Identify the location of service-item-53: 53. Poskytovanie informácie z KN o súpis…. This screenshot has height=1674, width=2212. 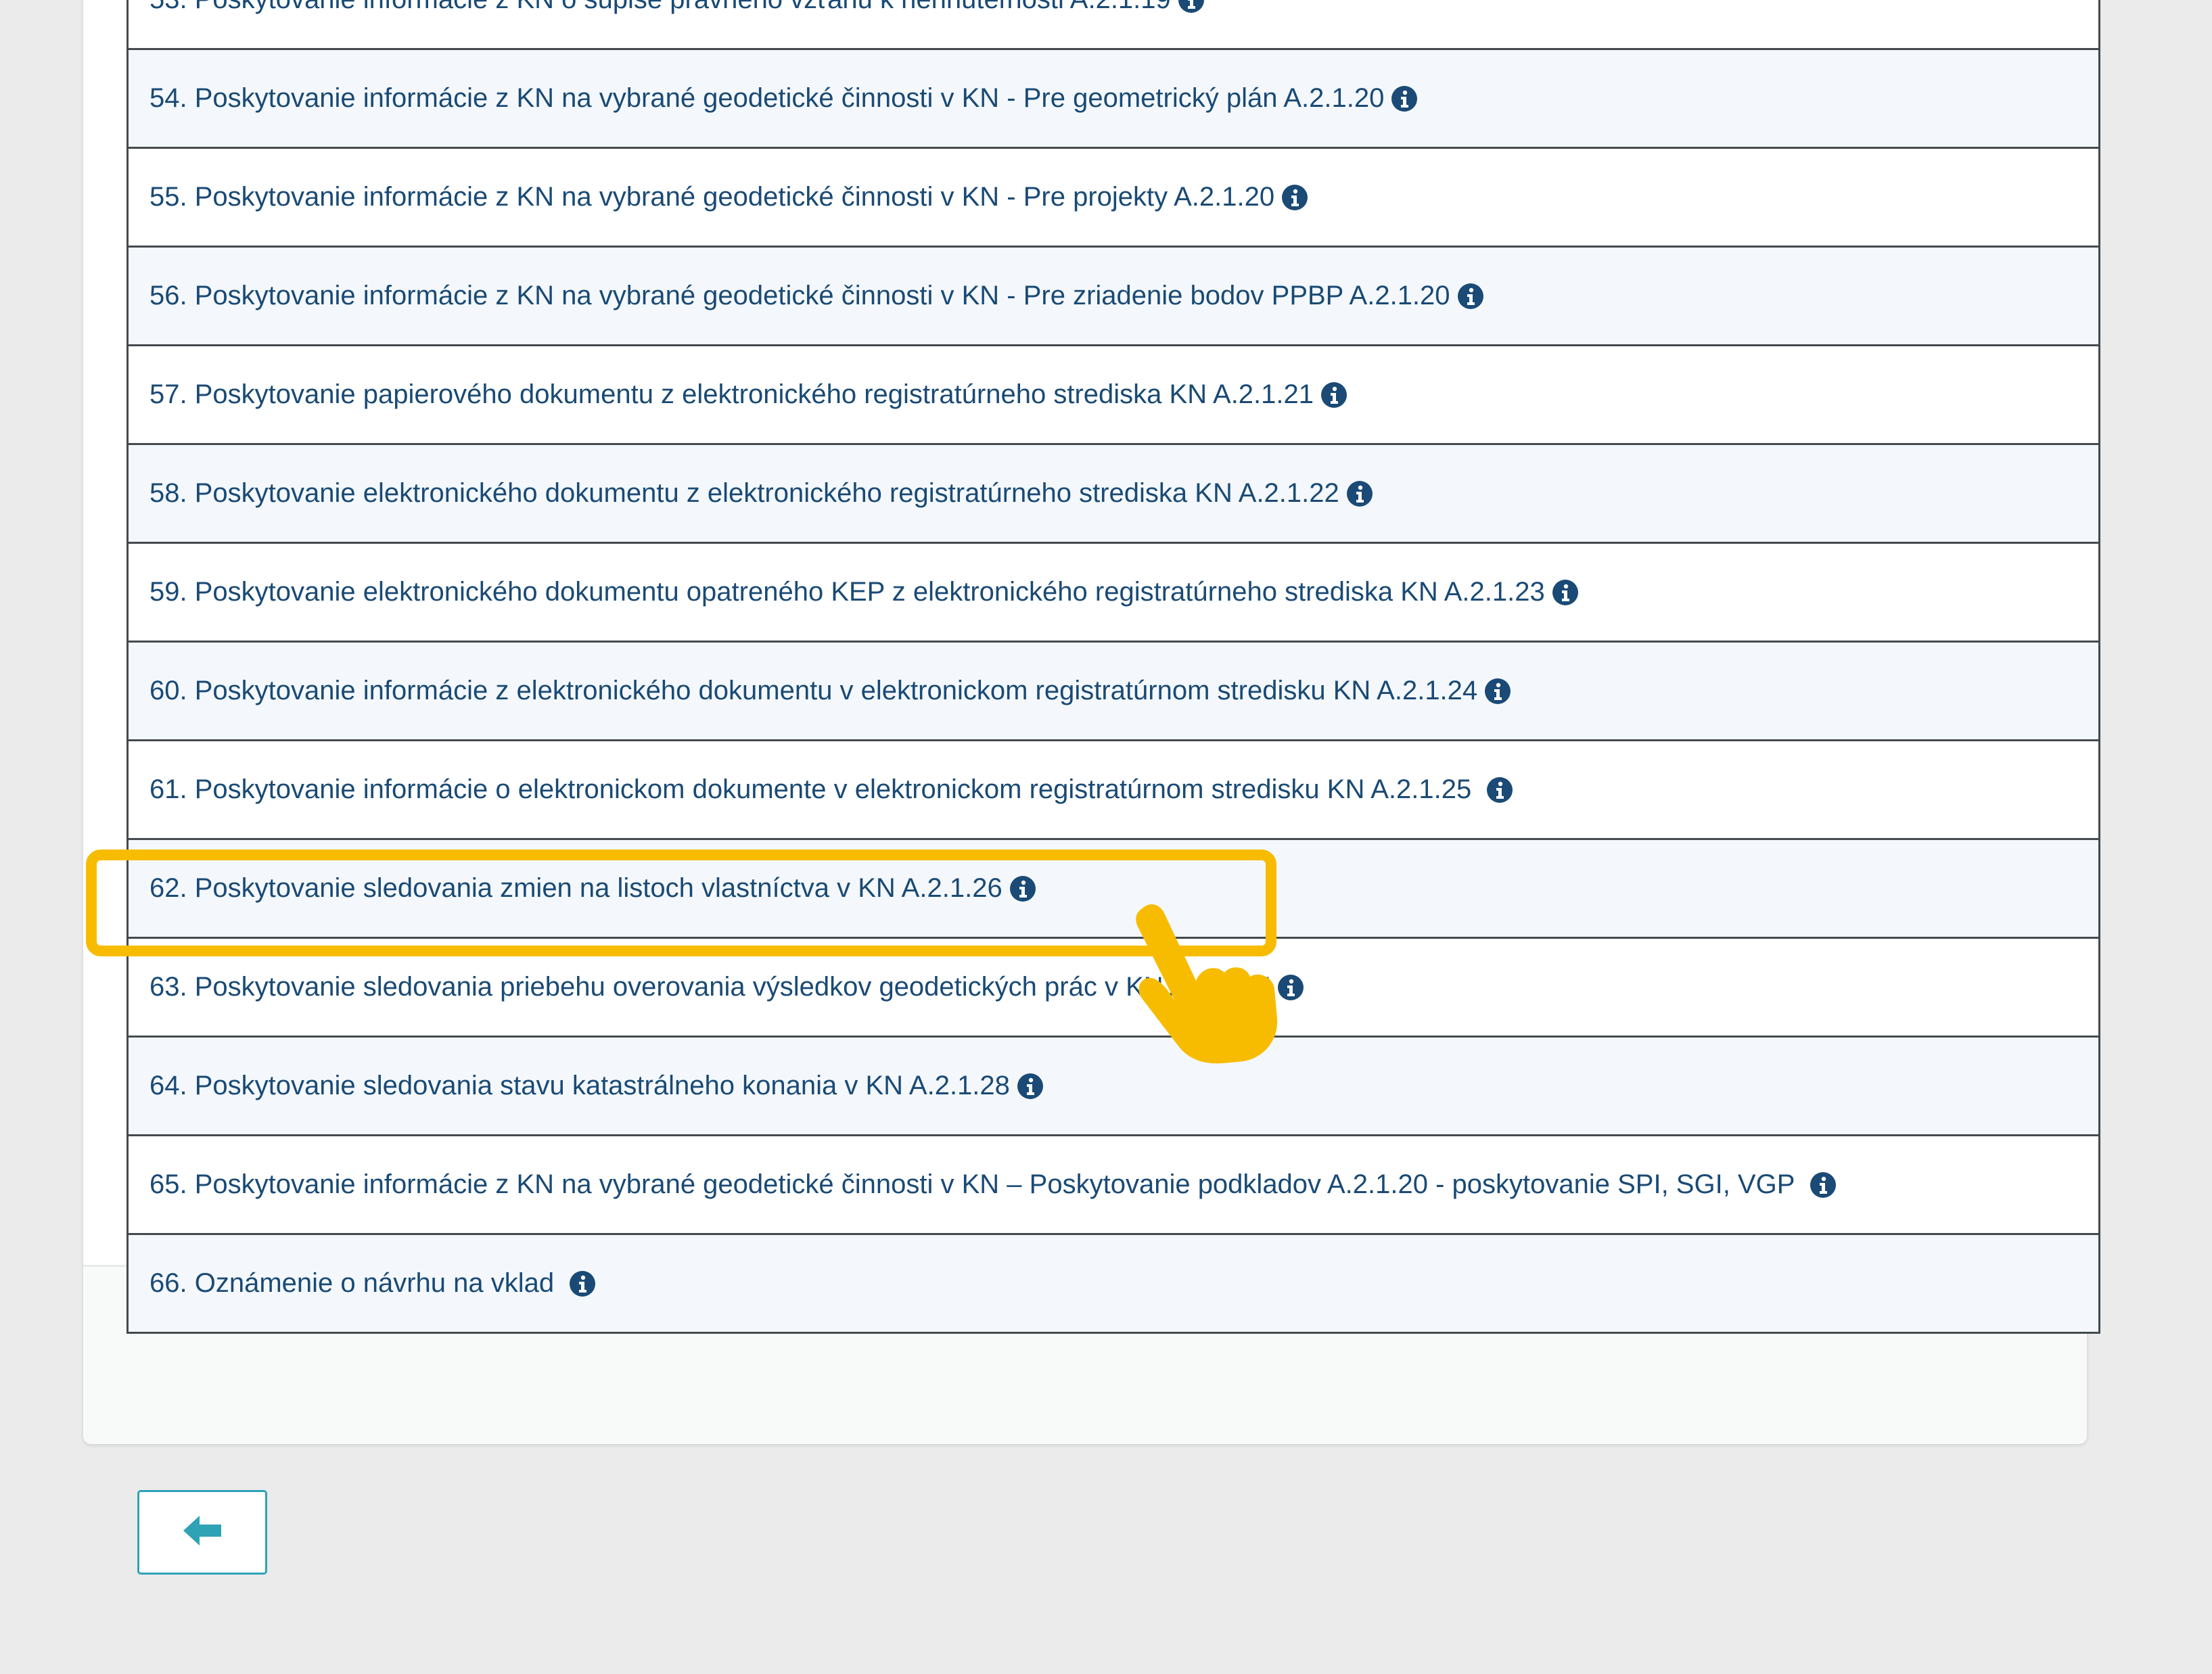
(1113, 24).